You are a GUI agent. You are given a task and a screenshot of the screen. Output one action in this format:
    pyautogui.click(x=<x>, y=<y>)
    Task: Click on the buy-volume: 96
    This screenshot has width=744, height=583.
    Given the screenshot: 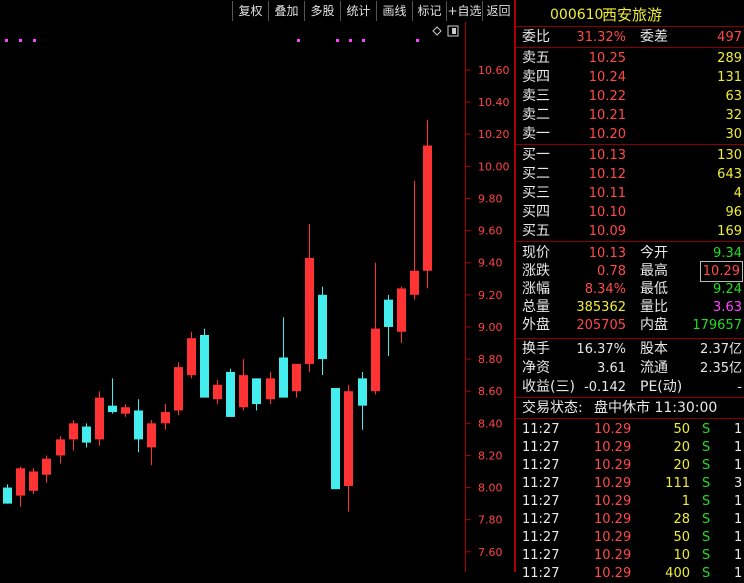 What is the action you would take?
    pyautogui.click(x=733, y=212)
    